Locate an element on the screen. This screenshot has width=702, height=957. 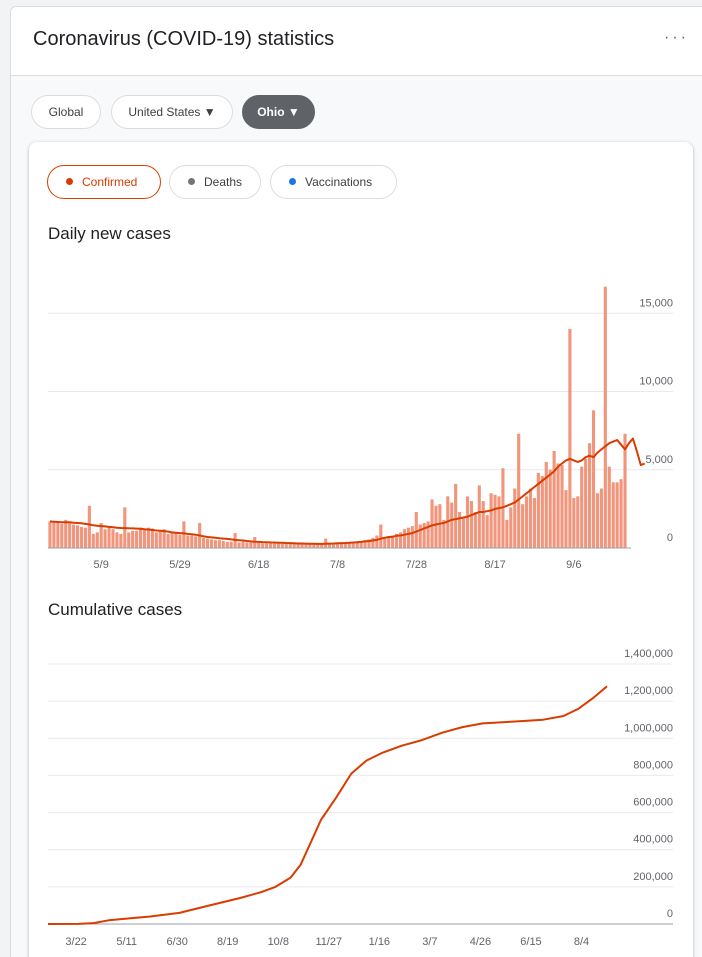
daily-x-tick-label: 7/28 is located at coordinates (416, 565).